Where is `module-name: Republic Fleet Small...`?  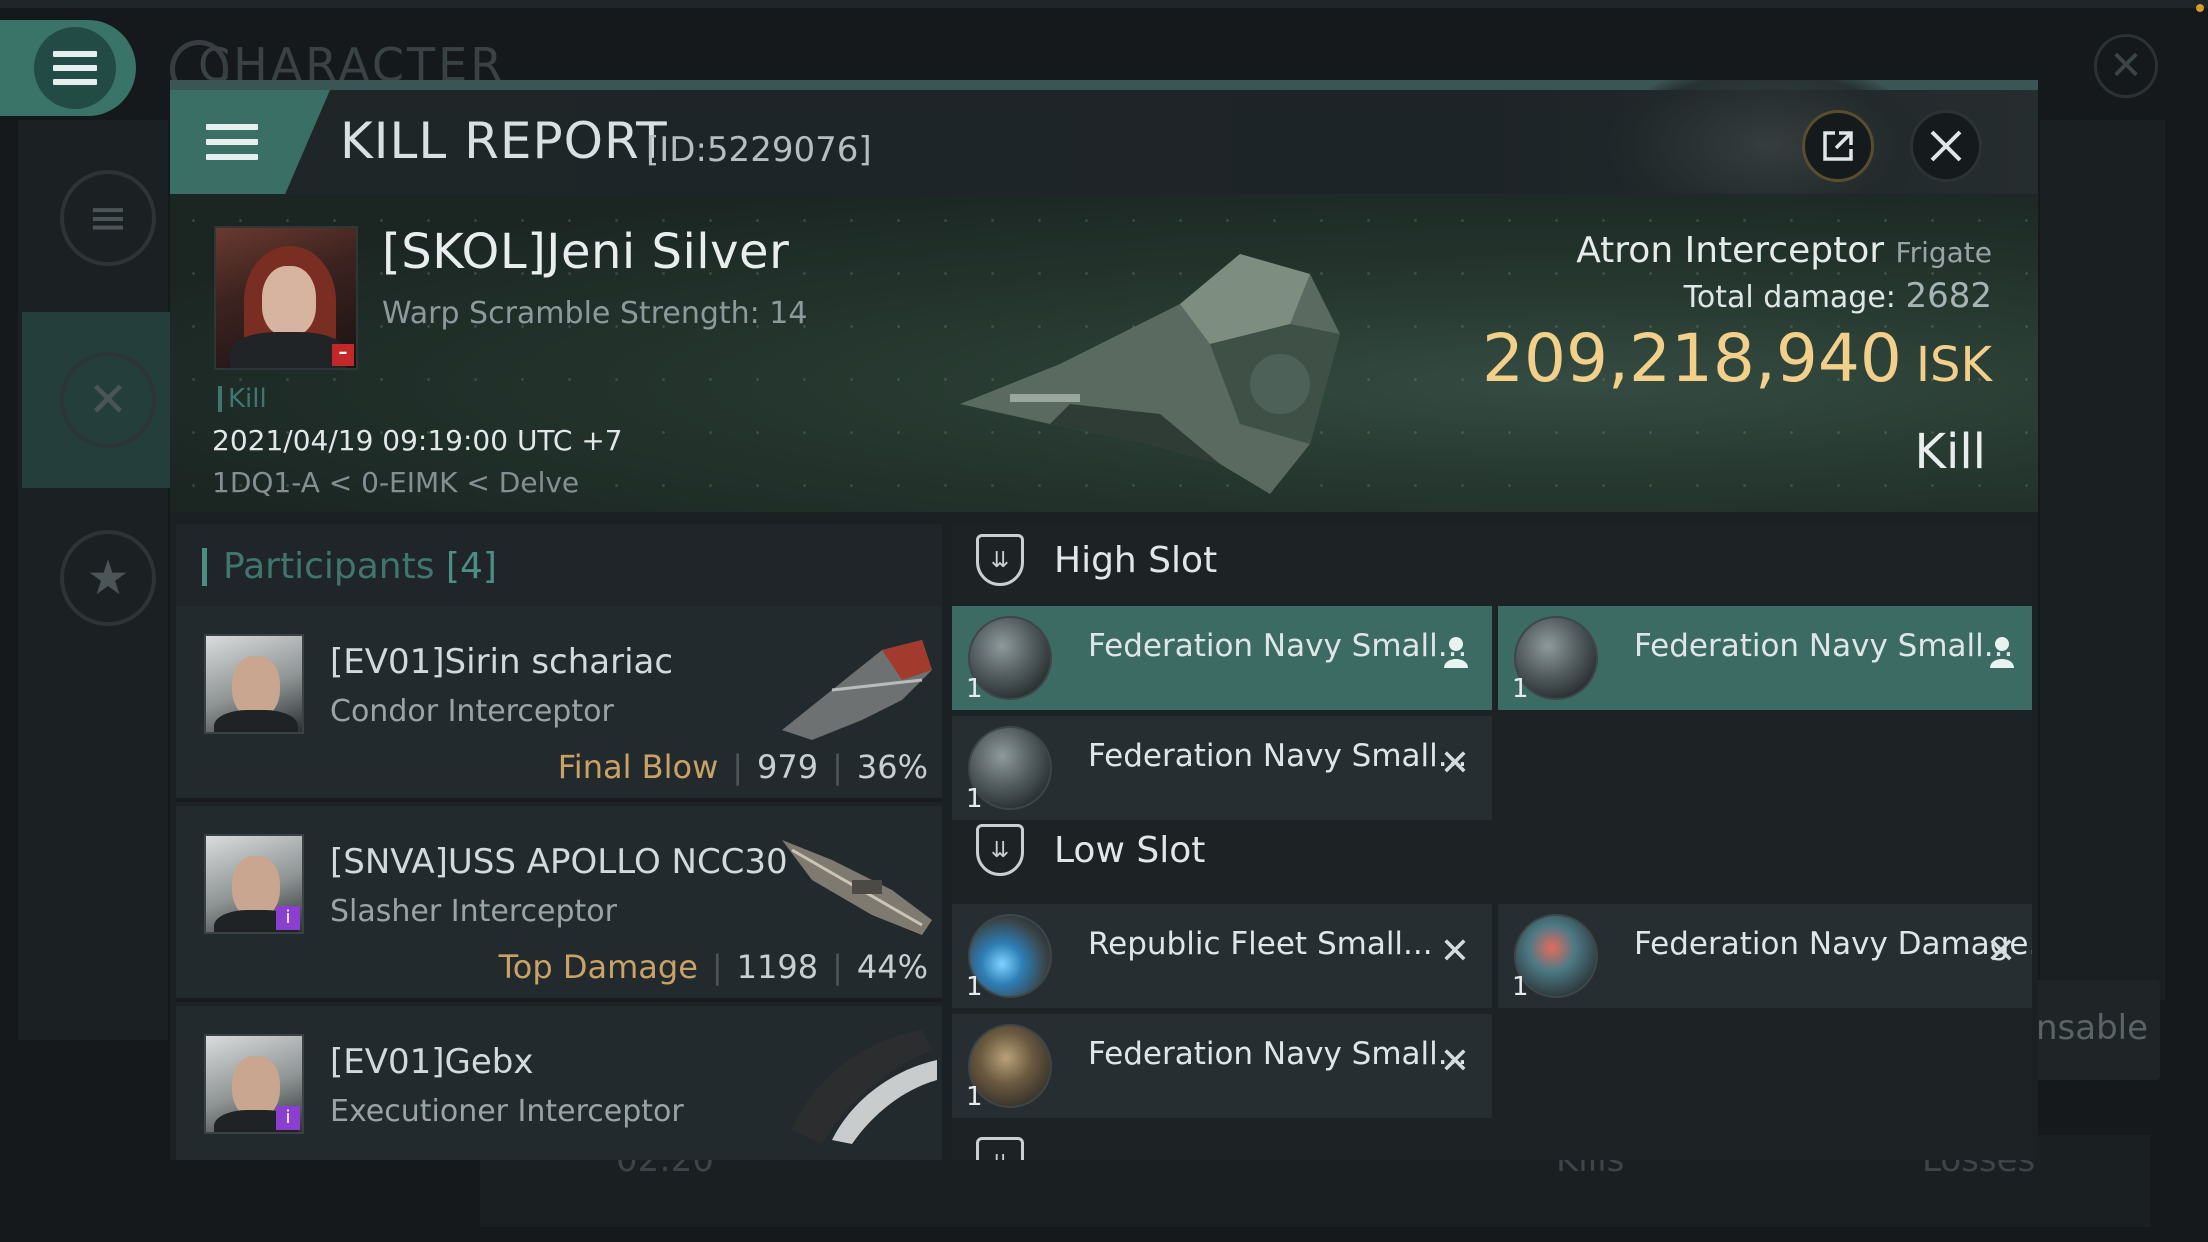
module-name: Republic Fleet Small... is located at coordinates (1260, 944).